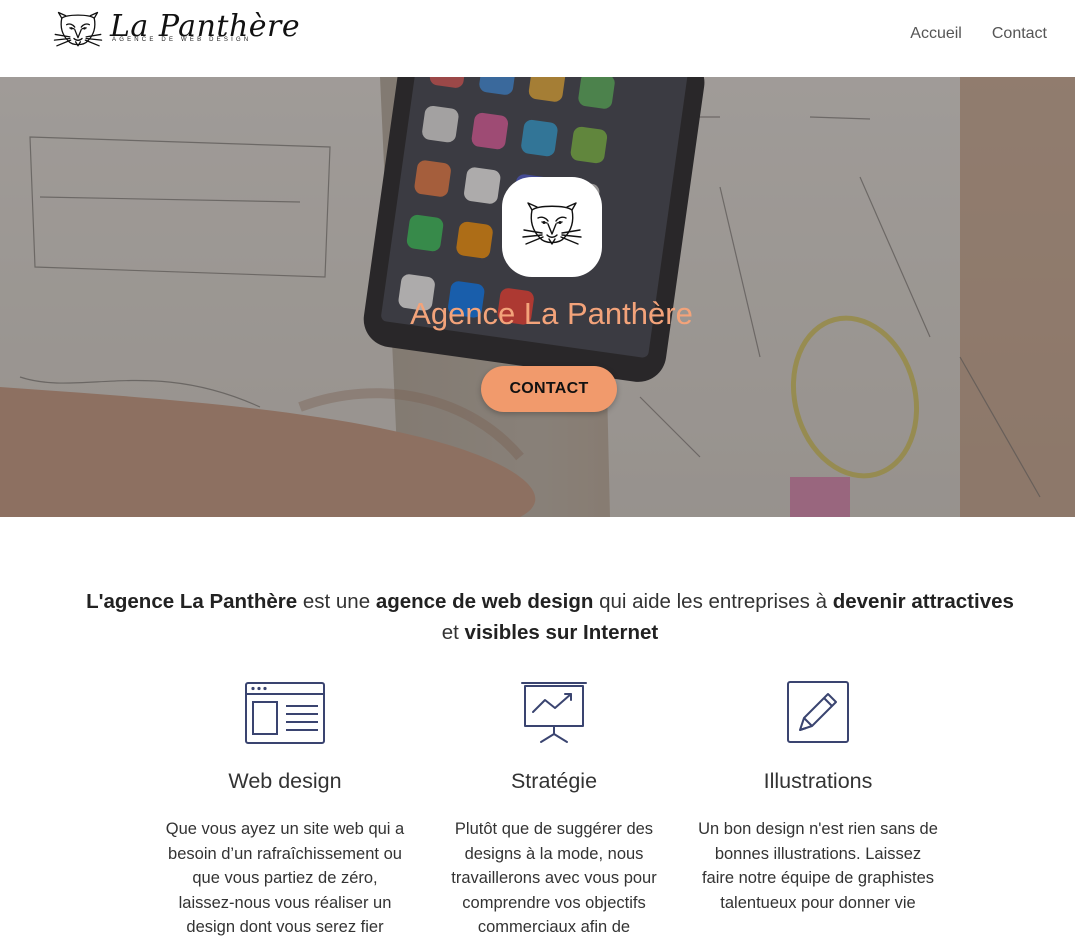 The width and height of the screenshot is (1075, 940). Describe the element at coordinates (936, 34) in the screenshot. I see `nav-link-accueil: Accueil` at that location.